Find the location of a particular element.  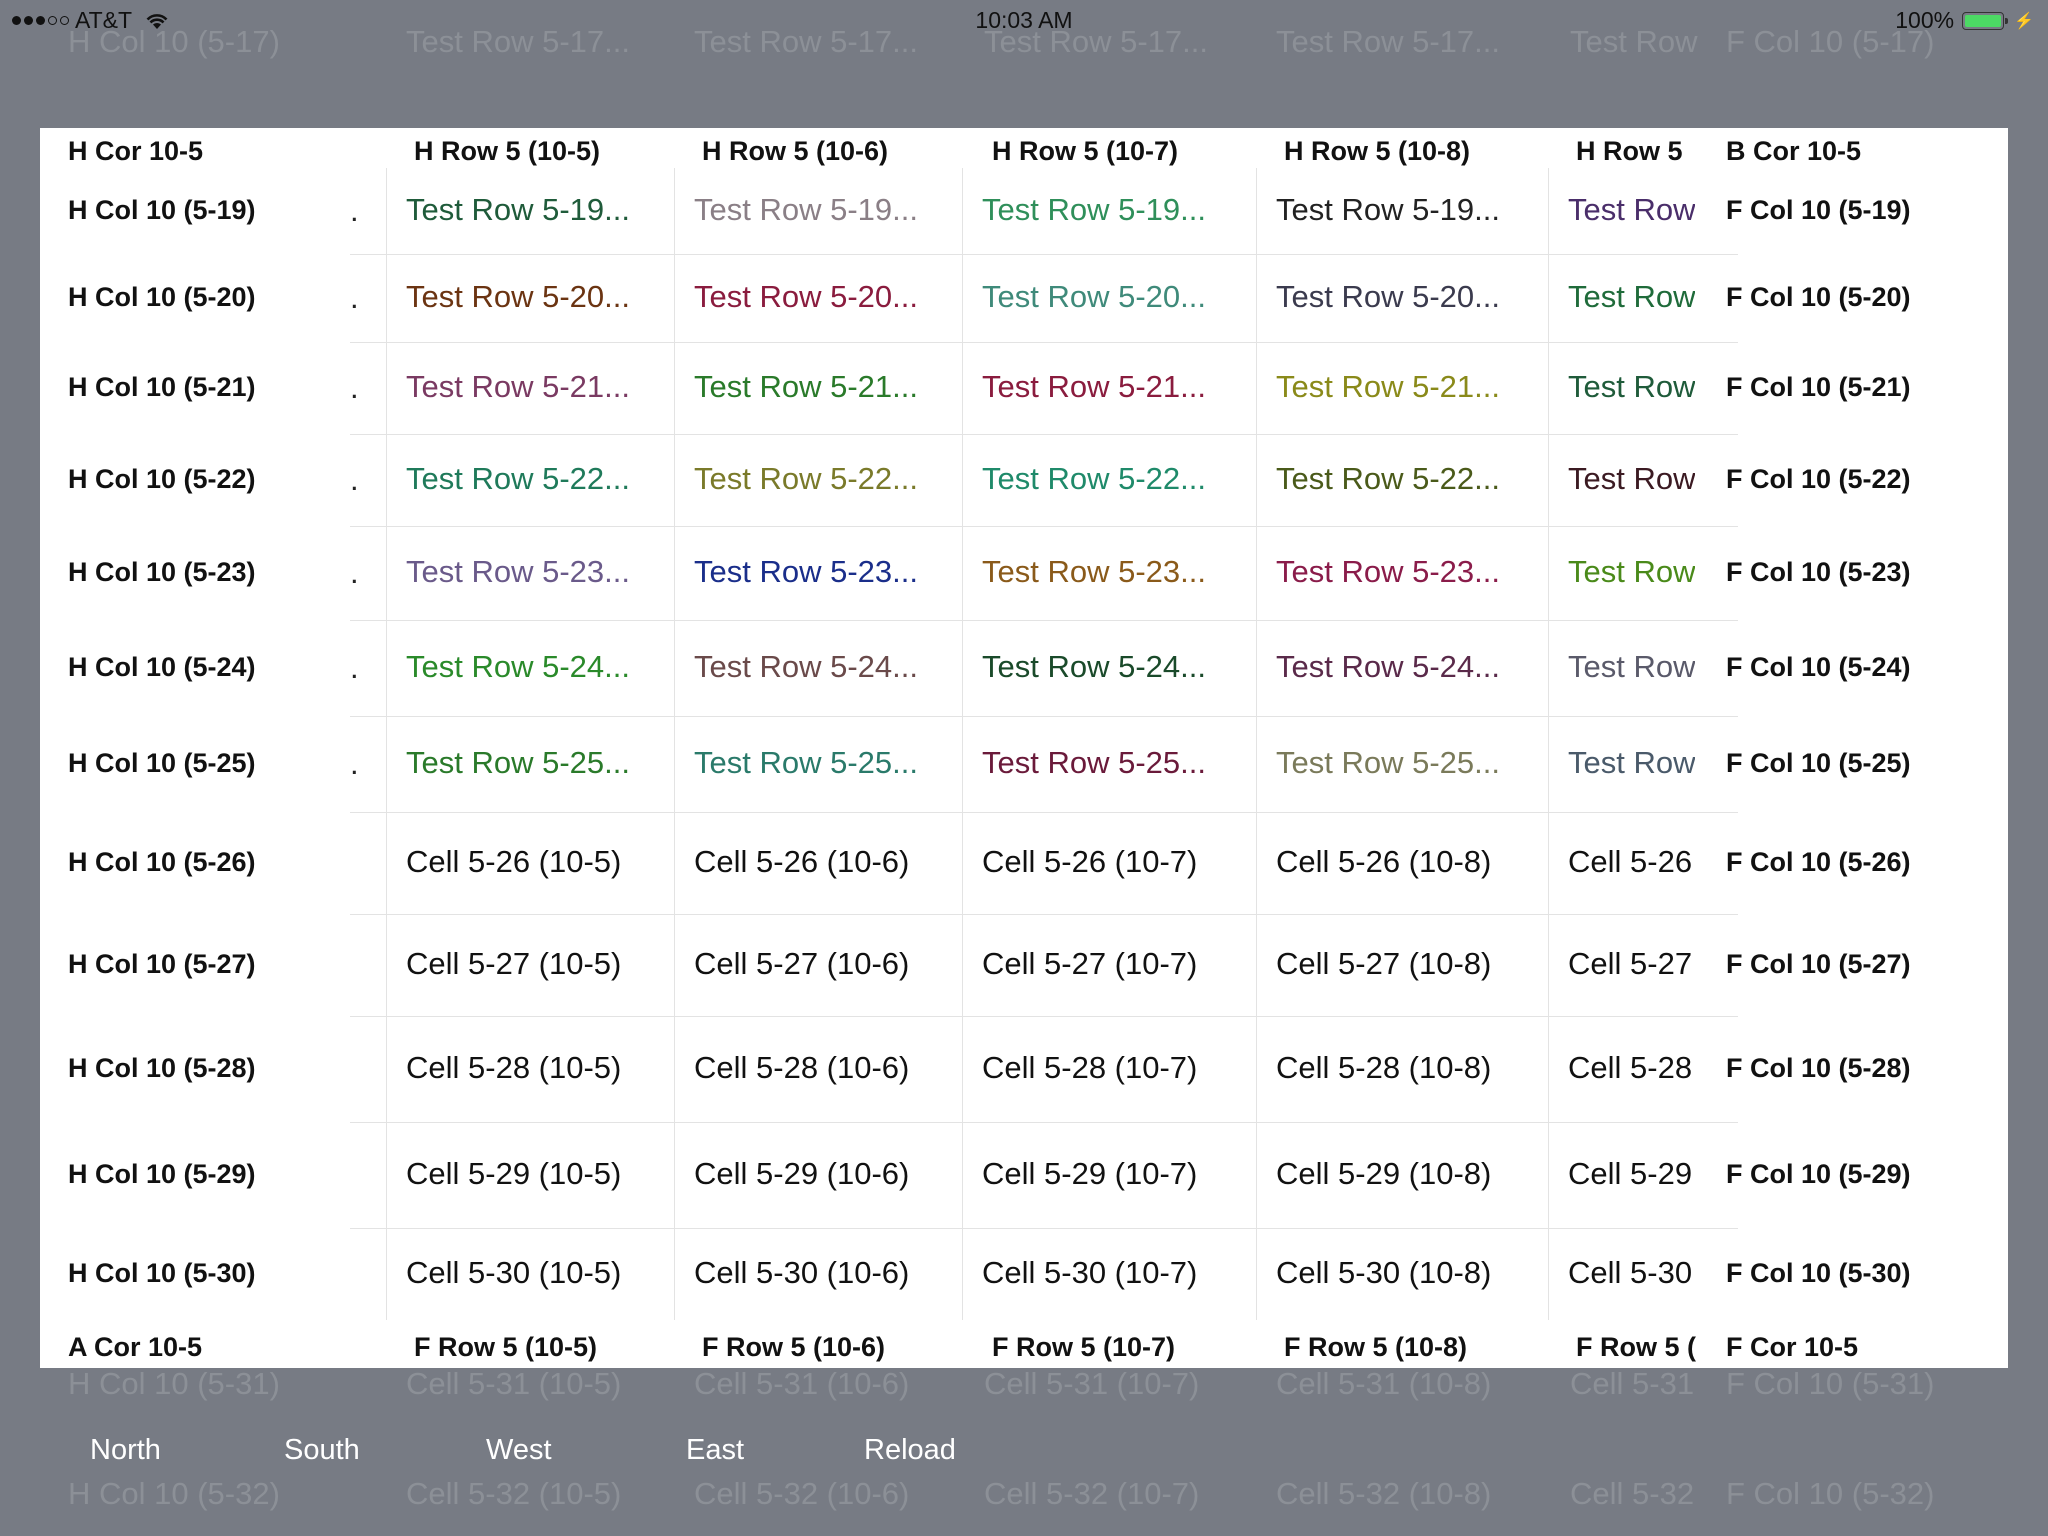

east-button: East is located at coordinates (715, 1450).